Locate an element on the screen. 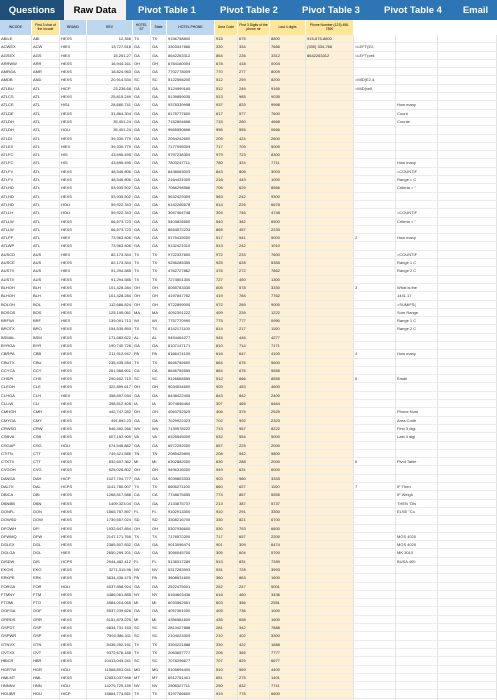  cell-hotel-phone: 3056045700 is located at coordinates (191, 553).